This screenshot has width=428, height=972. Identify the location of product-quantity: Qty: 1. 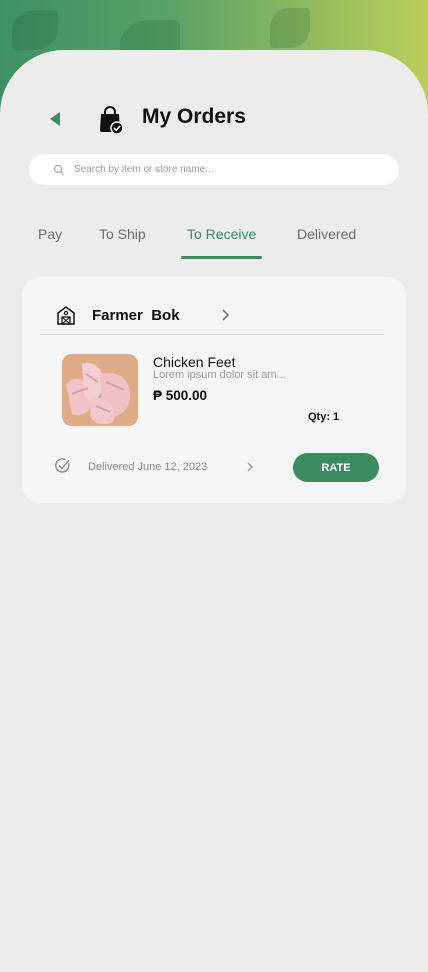
(324, 417).